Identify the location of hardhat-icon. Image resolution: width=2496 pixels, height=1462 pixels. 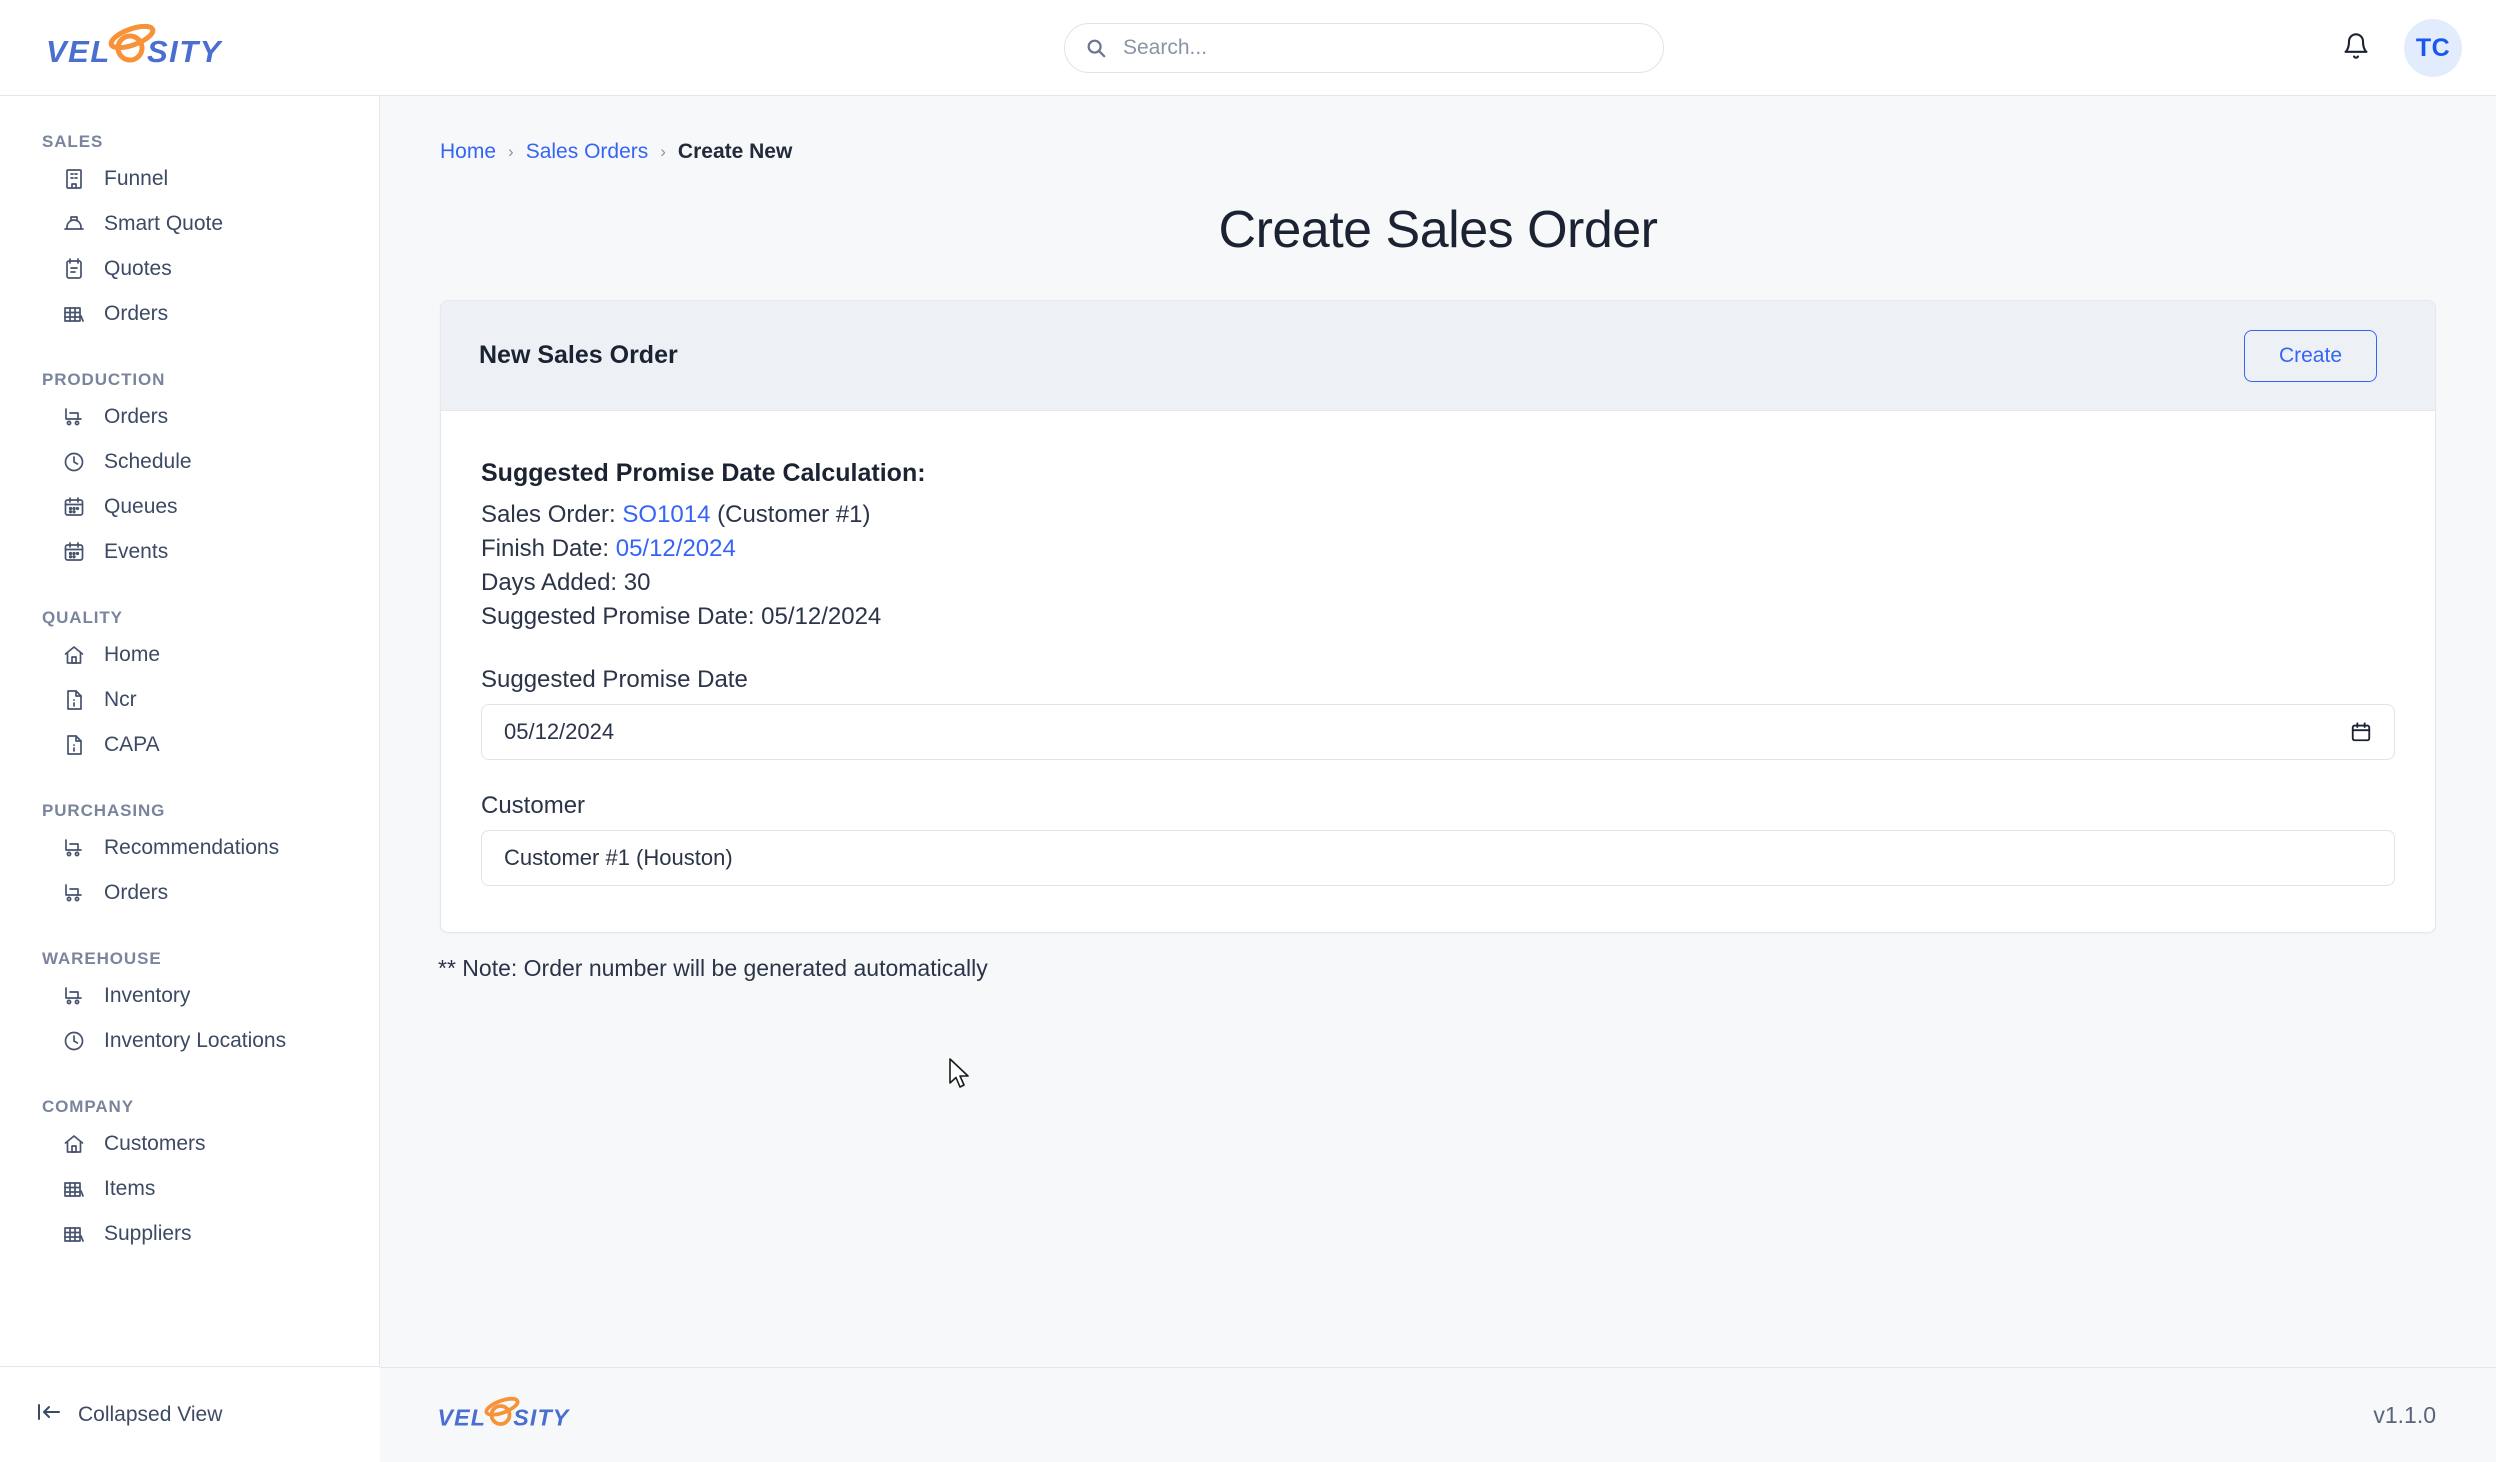
(74, 224).